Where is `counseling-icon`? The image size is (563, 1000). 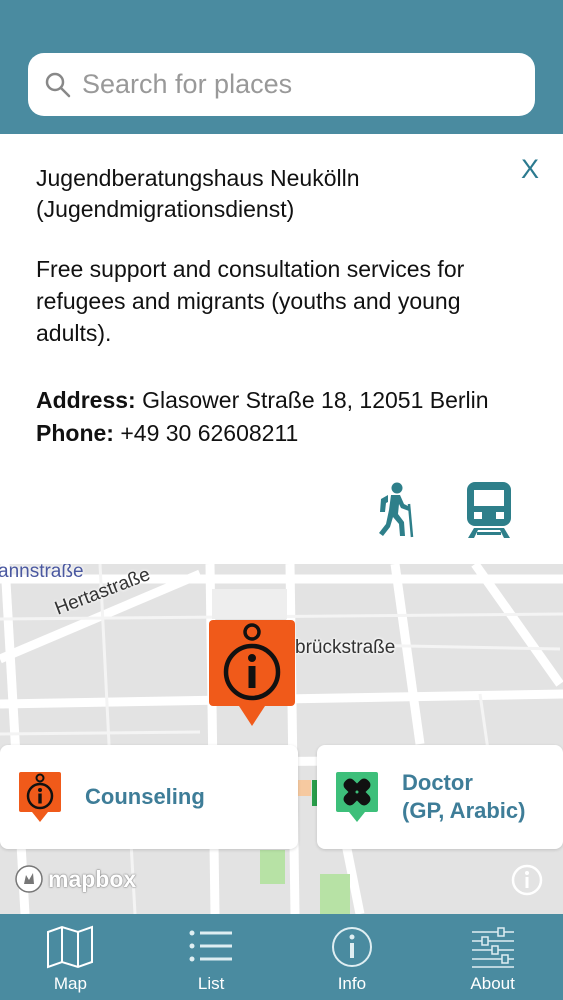
counseling-icon is located at coordinates (40, 797).